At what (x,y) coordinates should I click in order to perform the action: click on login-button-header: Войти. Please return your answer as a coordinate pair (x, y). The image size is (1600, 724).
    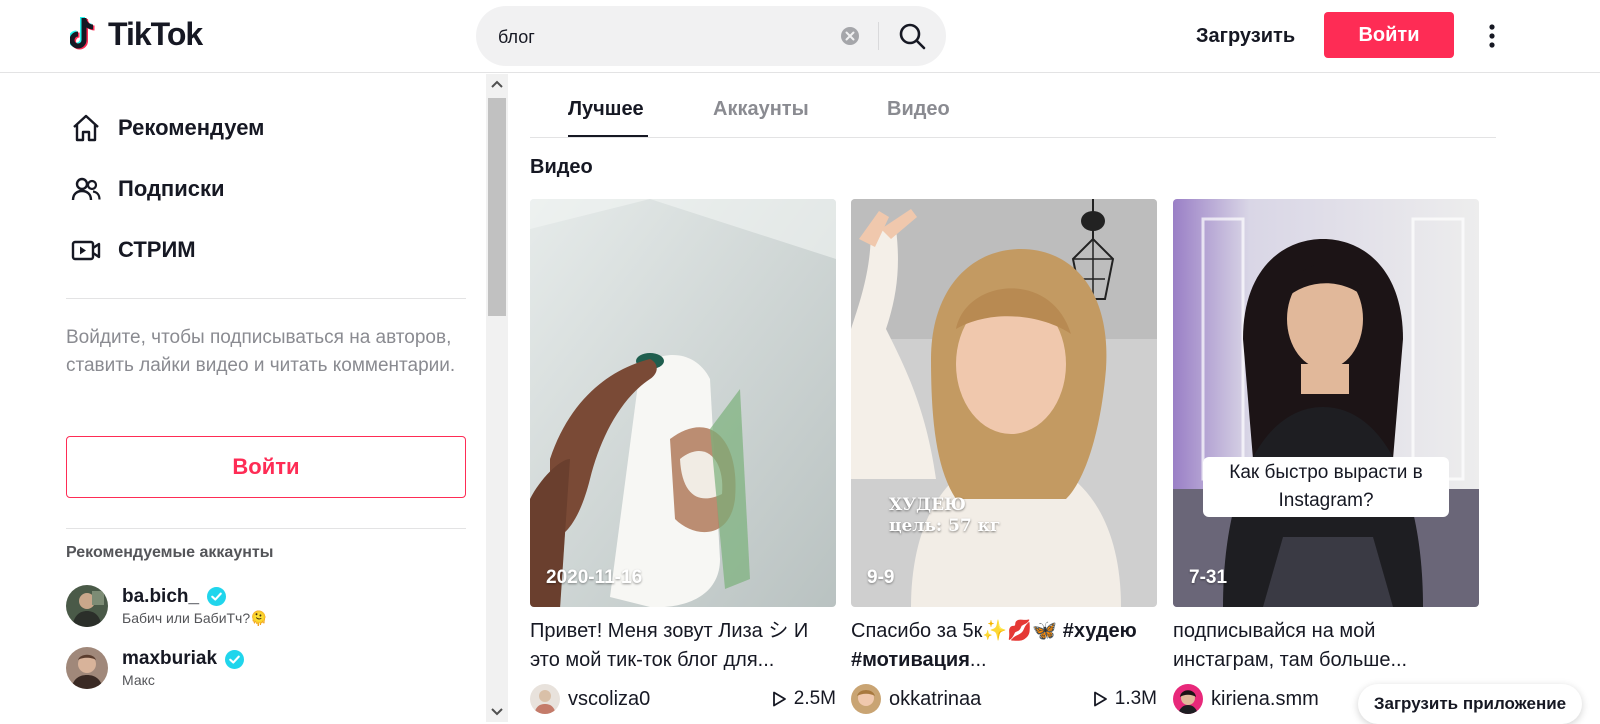
    Looking at the image, I should click on (1389, 35).